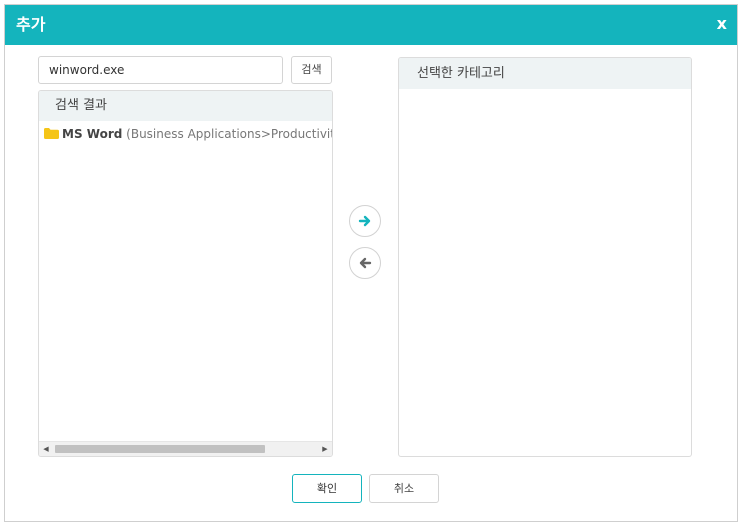 The image size is (742, 526). What do you see at coordinates (311, 70) in the screenshot?
I see `search-button: 검색` at bounding box center [311, 70].